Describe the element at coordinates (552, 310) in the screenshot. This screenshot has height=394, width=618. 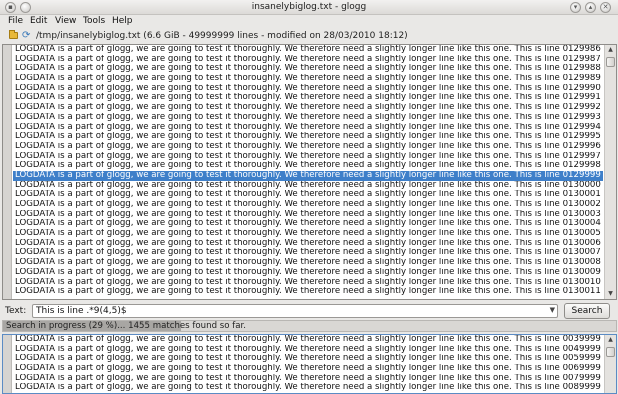
I see `dropdown-arrow-icon: ▼` at that location.